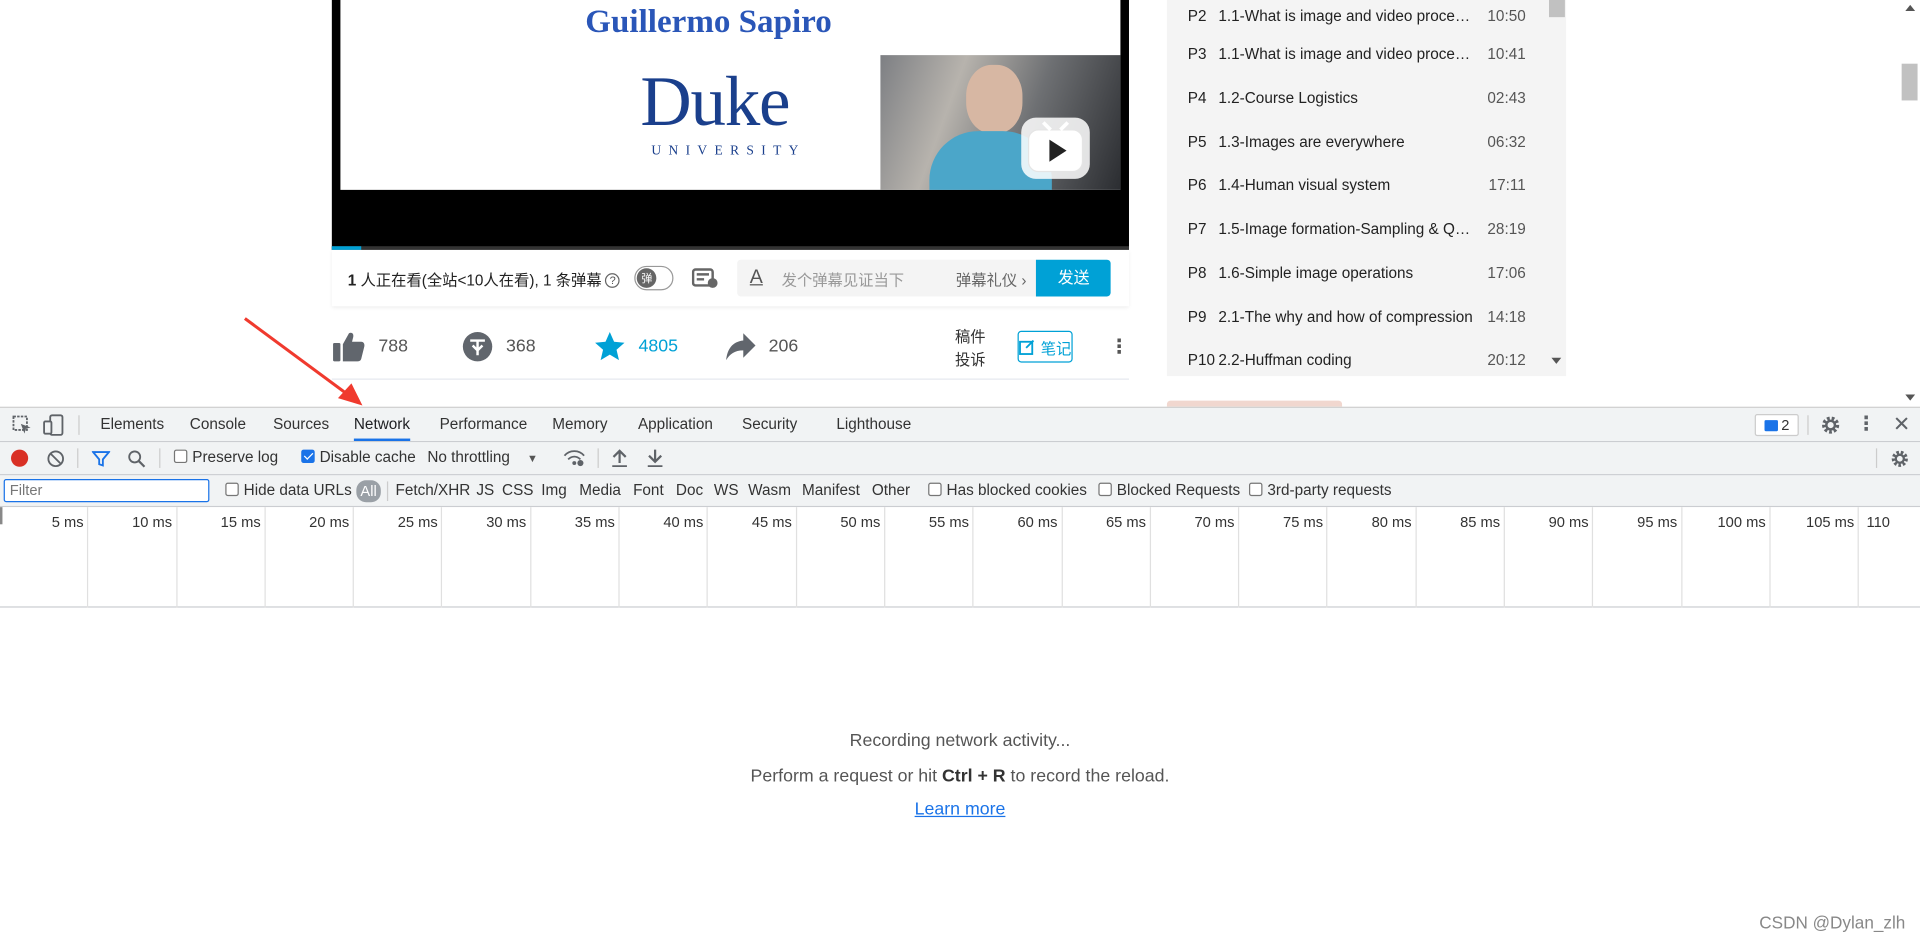 This screenshot has height=942, width=1920. What do you see at coordinates (1055, 148) in the screenshot?
I see `play-icon` at bounding box center [1055, 148].